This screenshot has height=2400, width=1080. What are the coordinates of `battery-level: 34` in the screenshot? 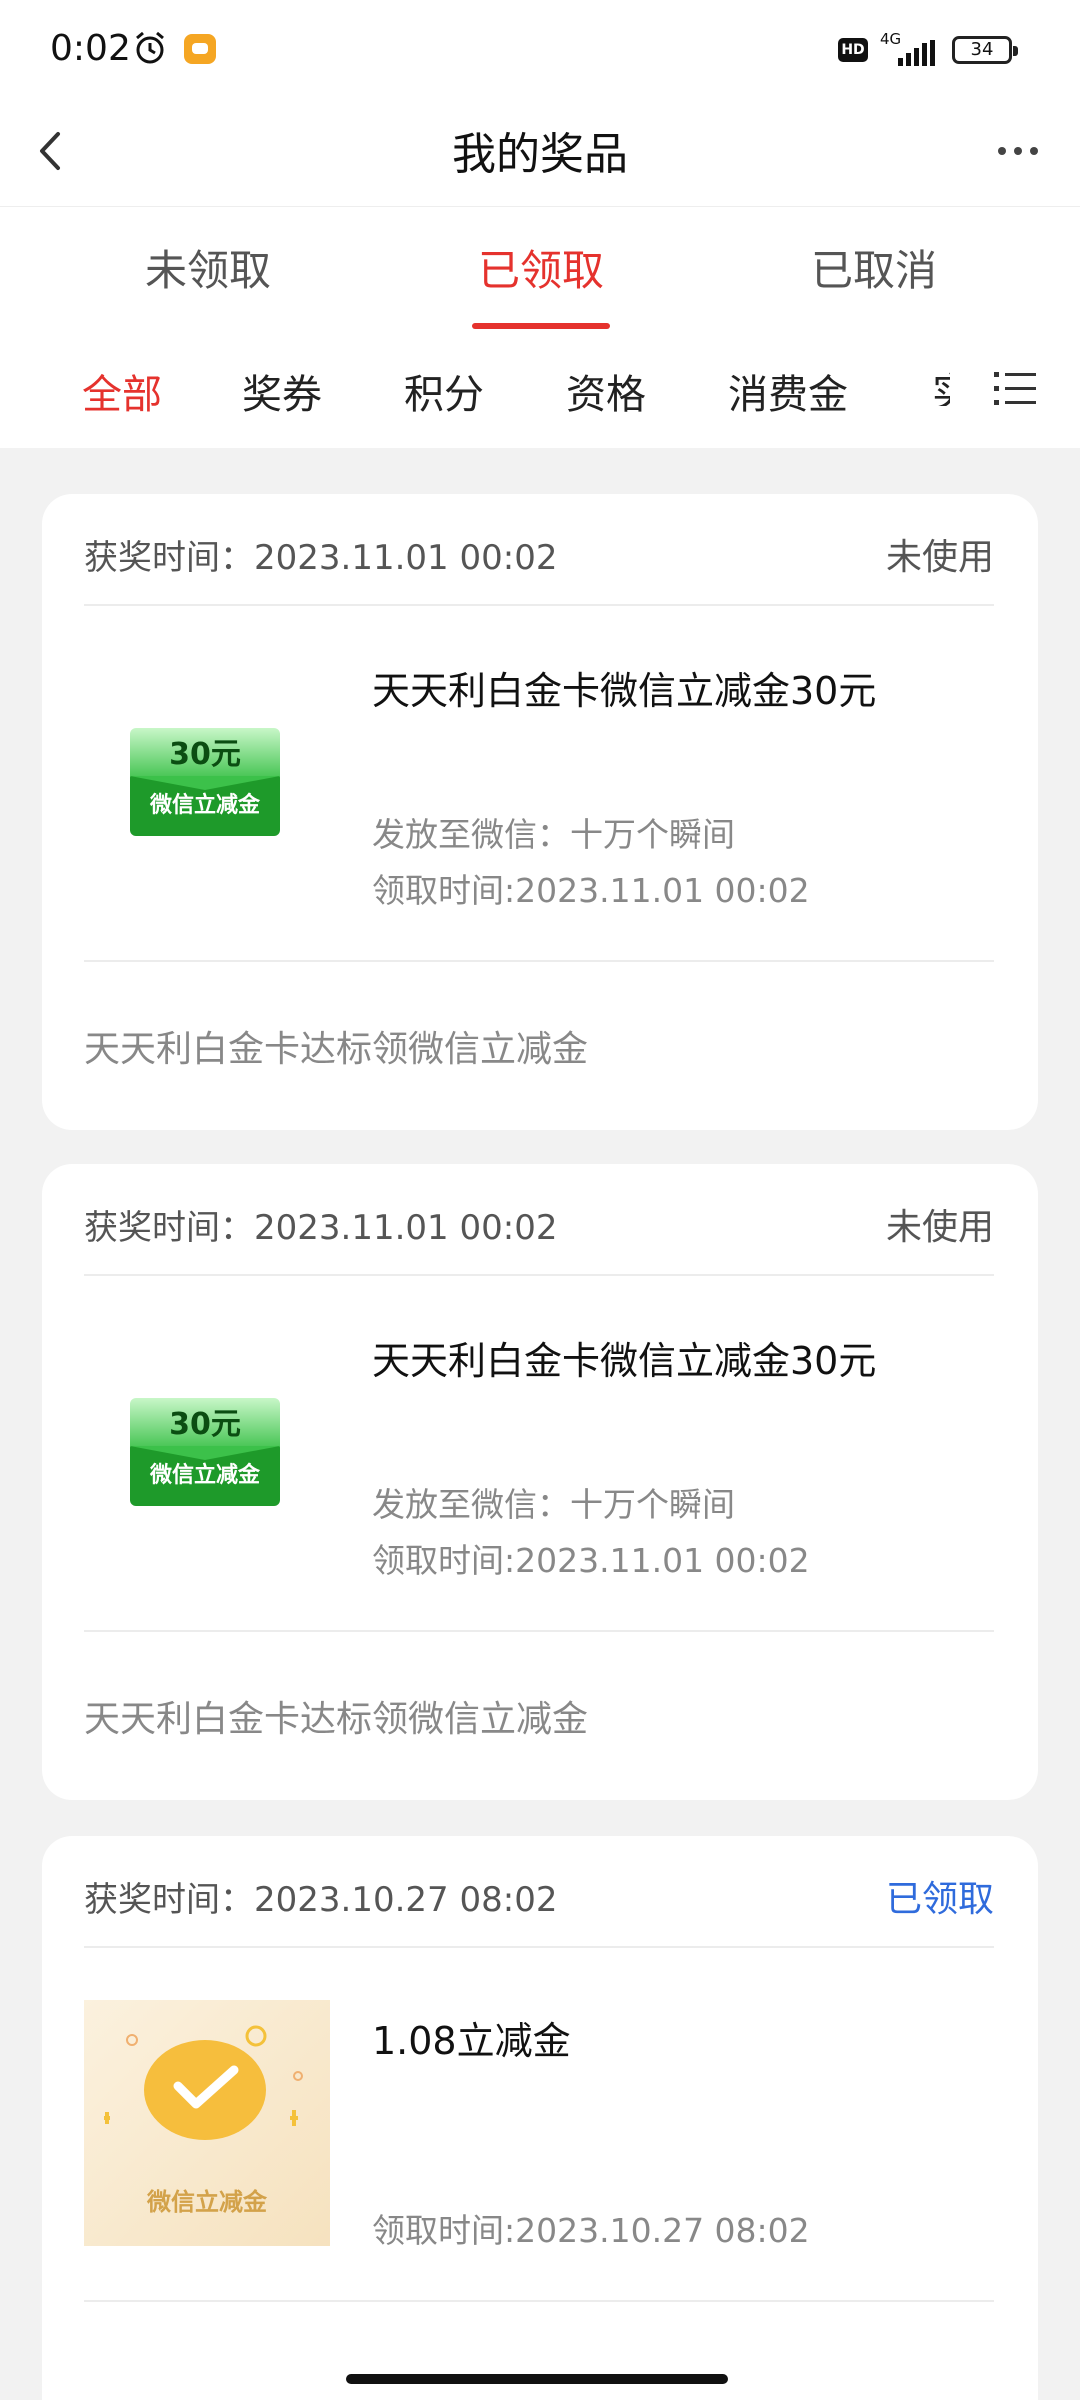 It's located at (982, 49).